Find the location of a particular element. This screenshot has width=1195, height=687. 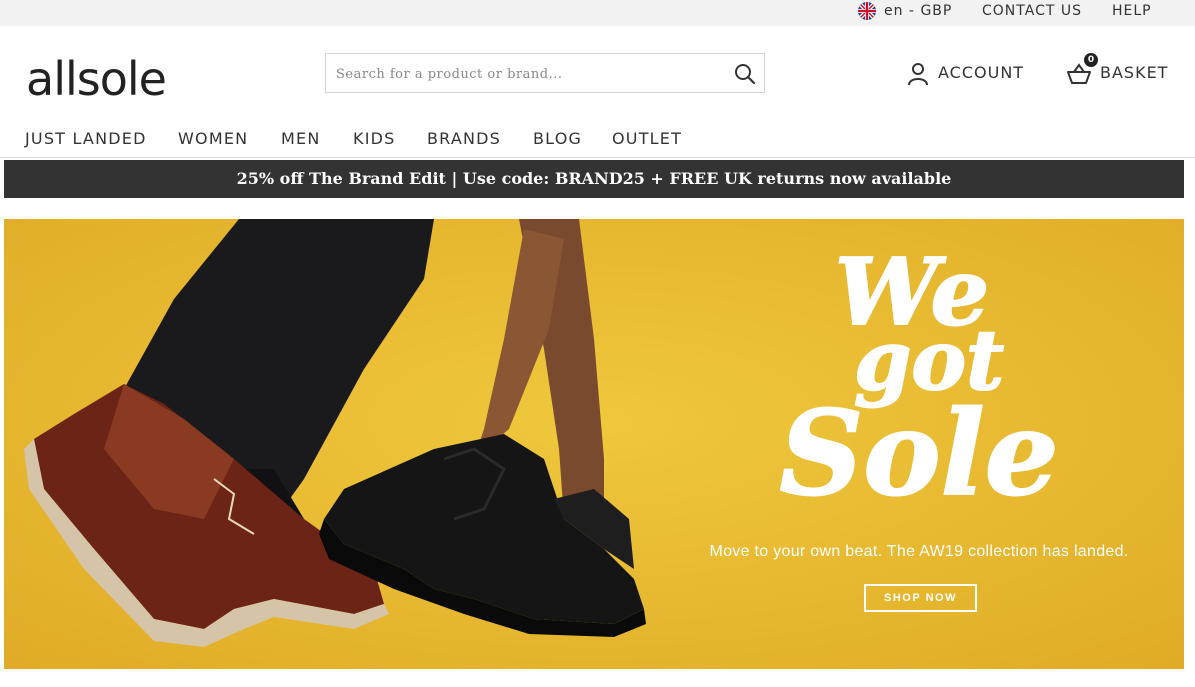

contact-us-link: CONTACT US is located at coordinates (1032, 11).